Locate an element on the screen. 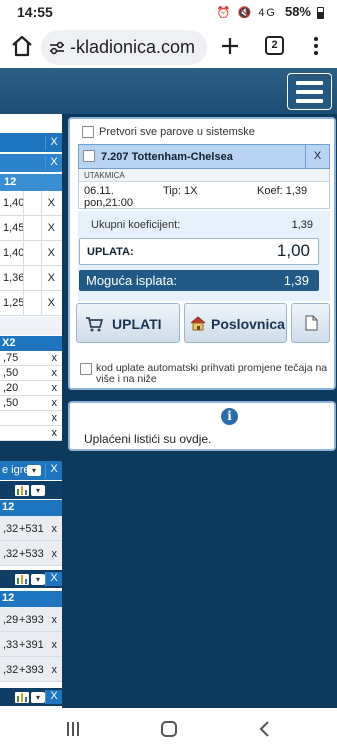 The image size is (337, 750). battery-icon is located at coordinates (320, 13).